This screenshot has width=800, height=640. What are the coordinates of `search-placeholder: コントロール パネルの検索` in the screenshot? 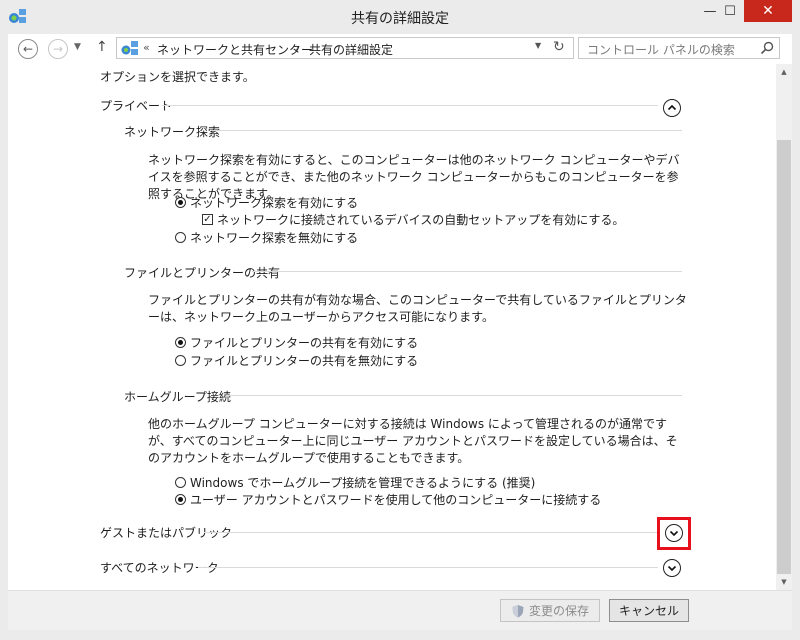 It's located at (661, 50).